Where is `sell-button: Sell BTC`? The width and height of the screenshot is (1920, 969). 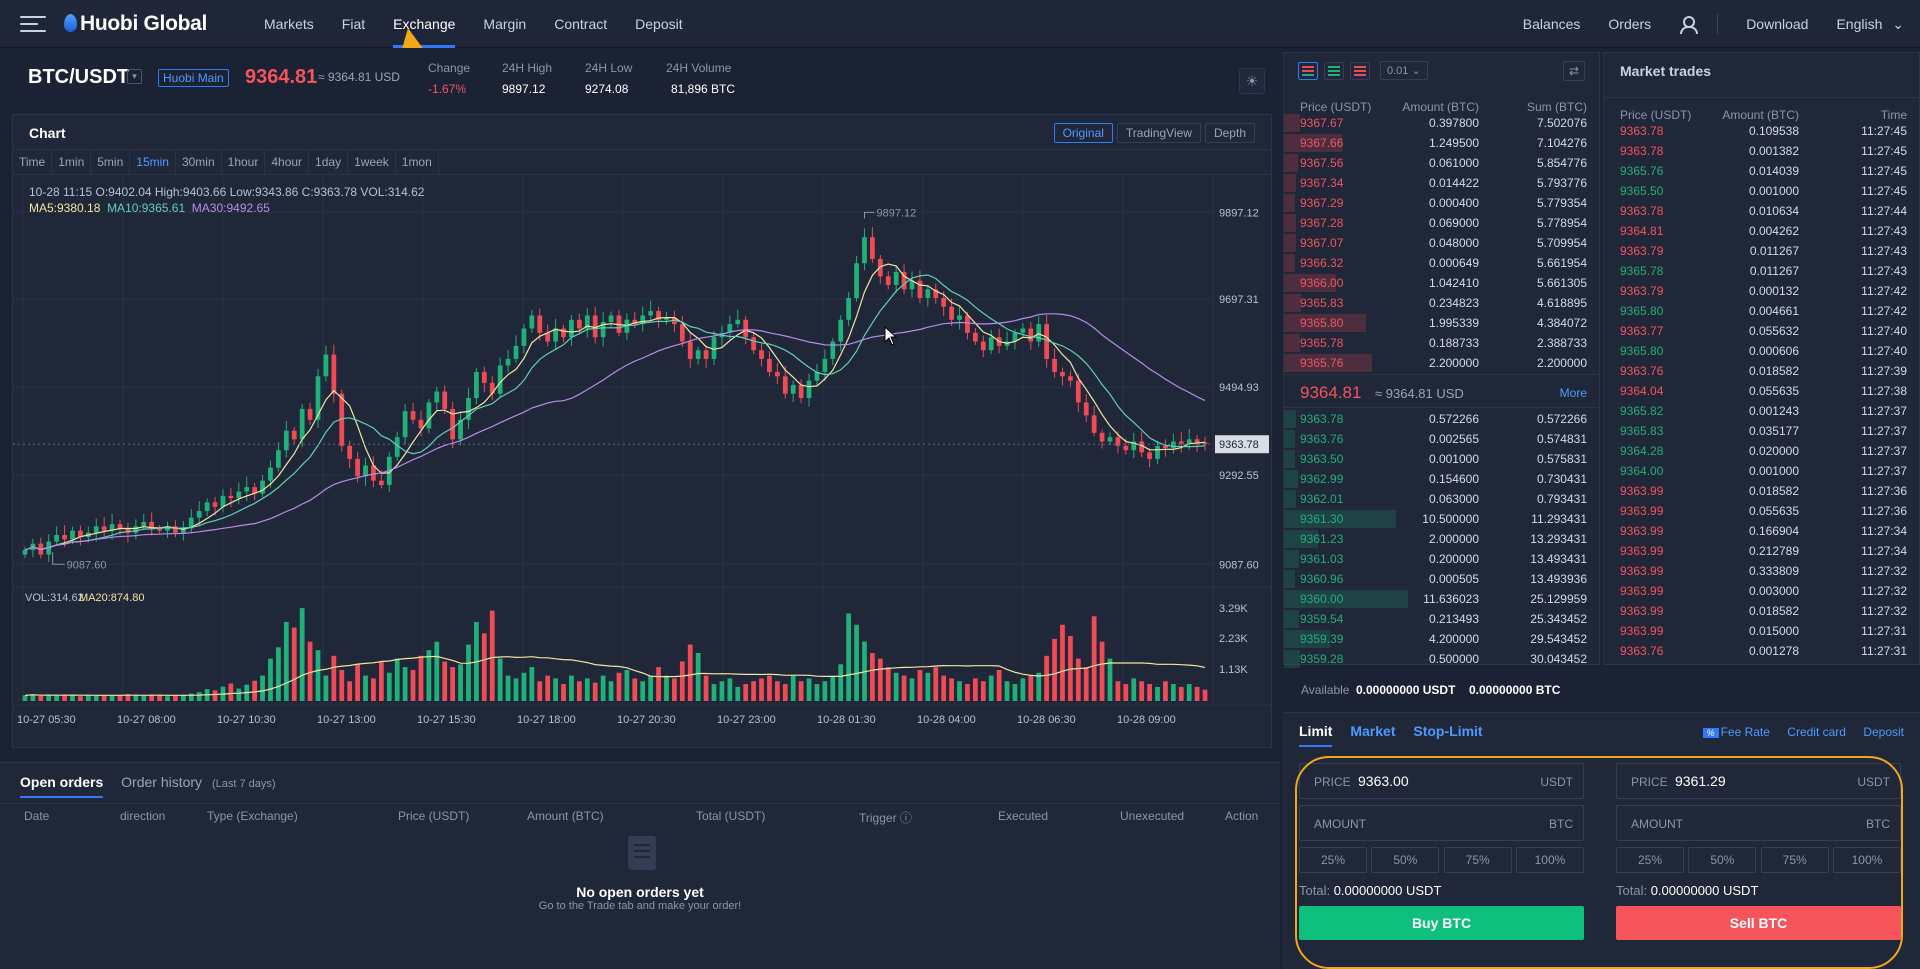 sell-button: Sell BTC is located at coordinates (1758, 923).